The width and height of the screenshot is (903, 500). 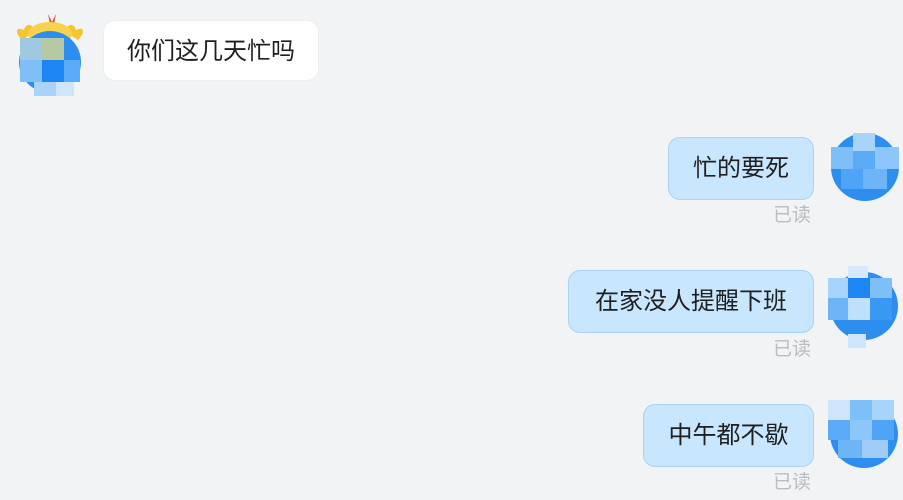 I want to click on message-text: 忙的要死, so click(x=741, y=168).